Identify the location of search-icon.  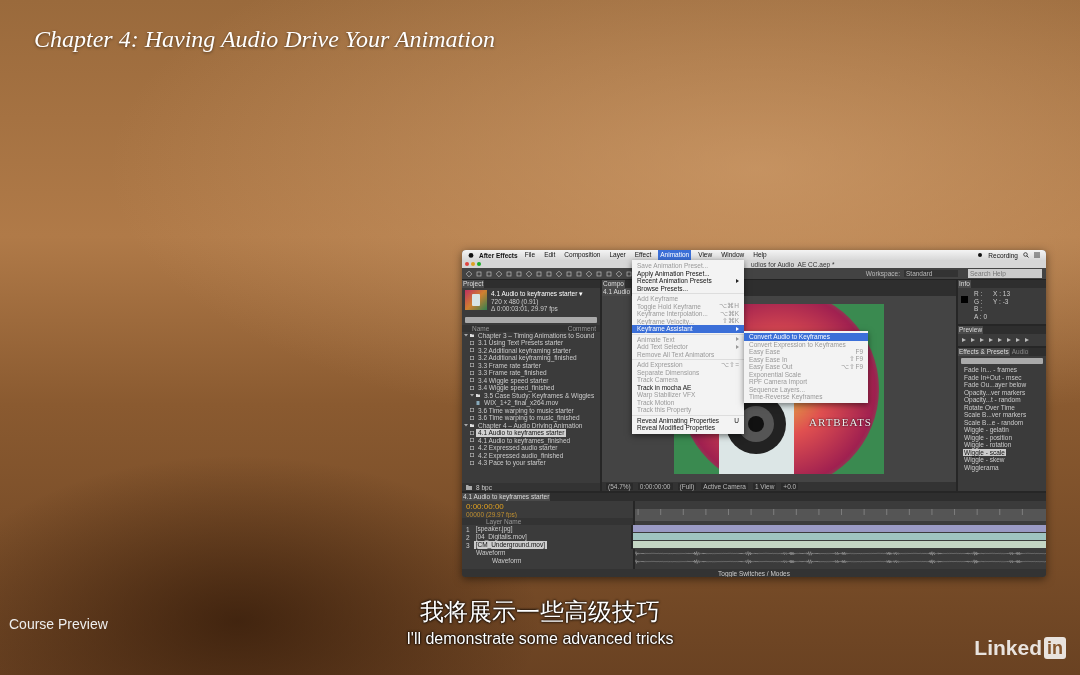
(1026, 255).